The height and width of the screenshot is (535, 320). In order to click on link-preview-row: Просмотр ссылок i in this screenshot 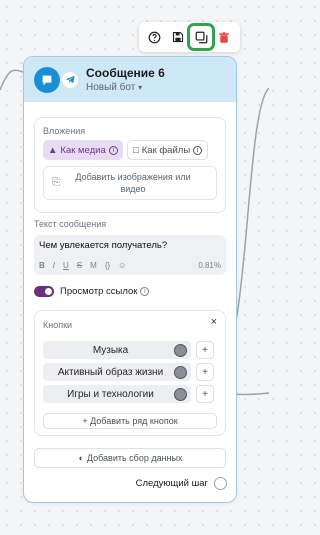, I will do `click(105, 291)`.